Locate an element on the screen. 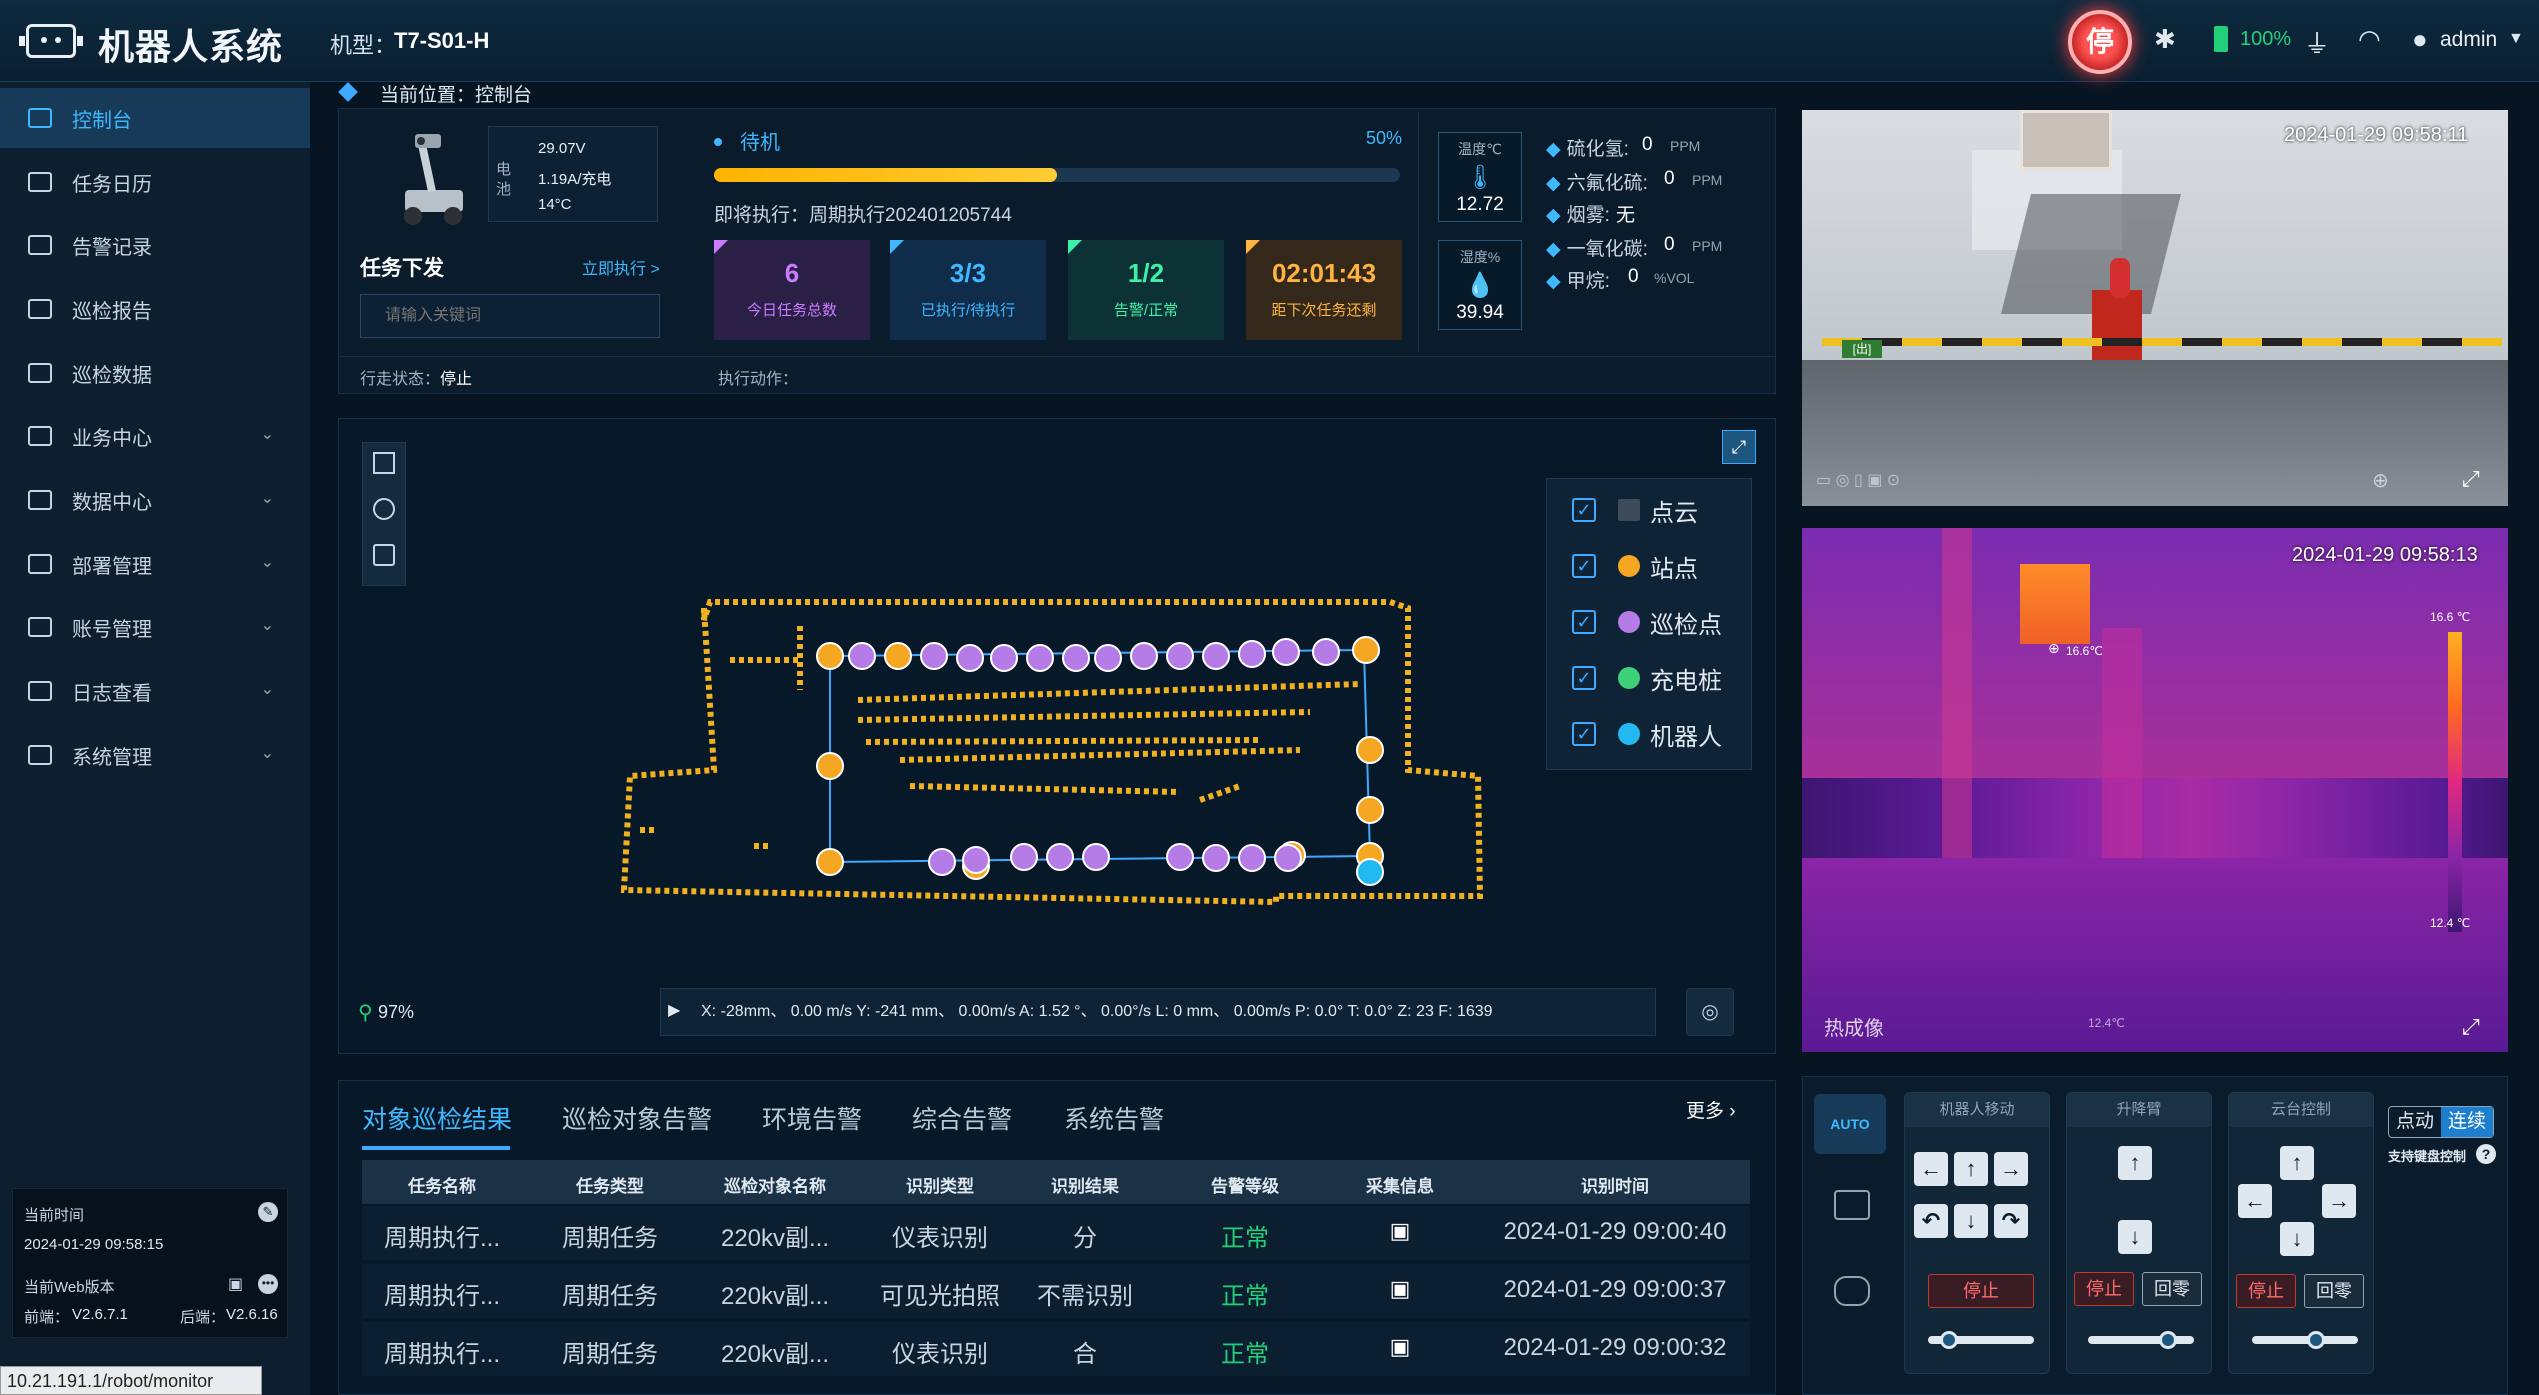  monitor-icon is located at coordinates (1852, 1205).